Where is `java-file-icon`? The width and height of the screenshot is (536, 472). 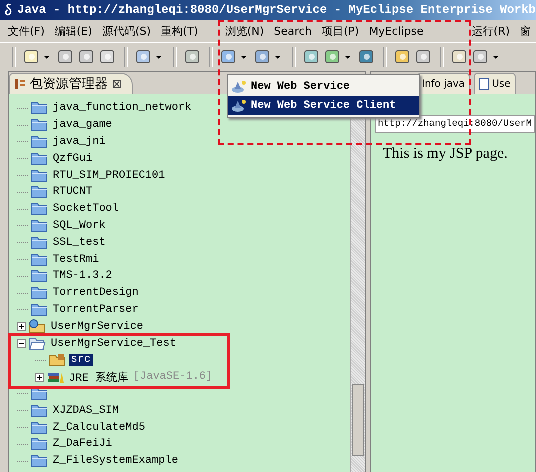
java-file-icon is located at coordinates (484, 84).